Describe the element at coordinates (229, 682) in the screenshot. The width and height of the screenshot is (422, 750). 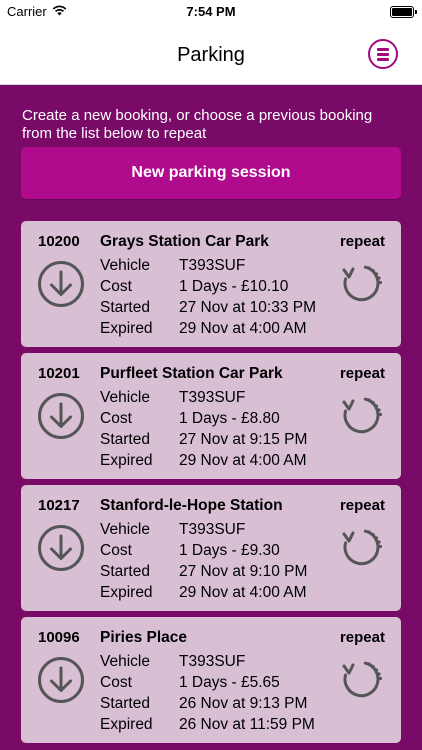
I see `cost-value: 1 Days - £5.65` at that location.